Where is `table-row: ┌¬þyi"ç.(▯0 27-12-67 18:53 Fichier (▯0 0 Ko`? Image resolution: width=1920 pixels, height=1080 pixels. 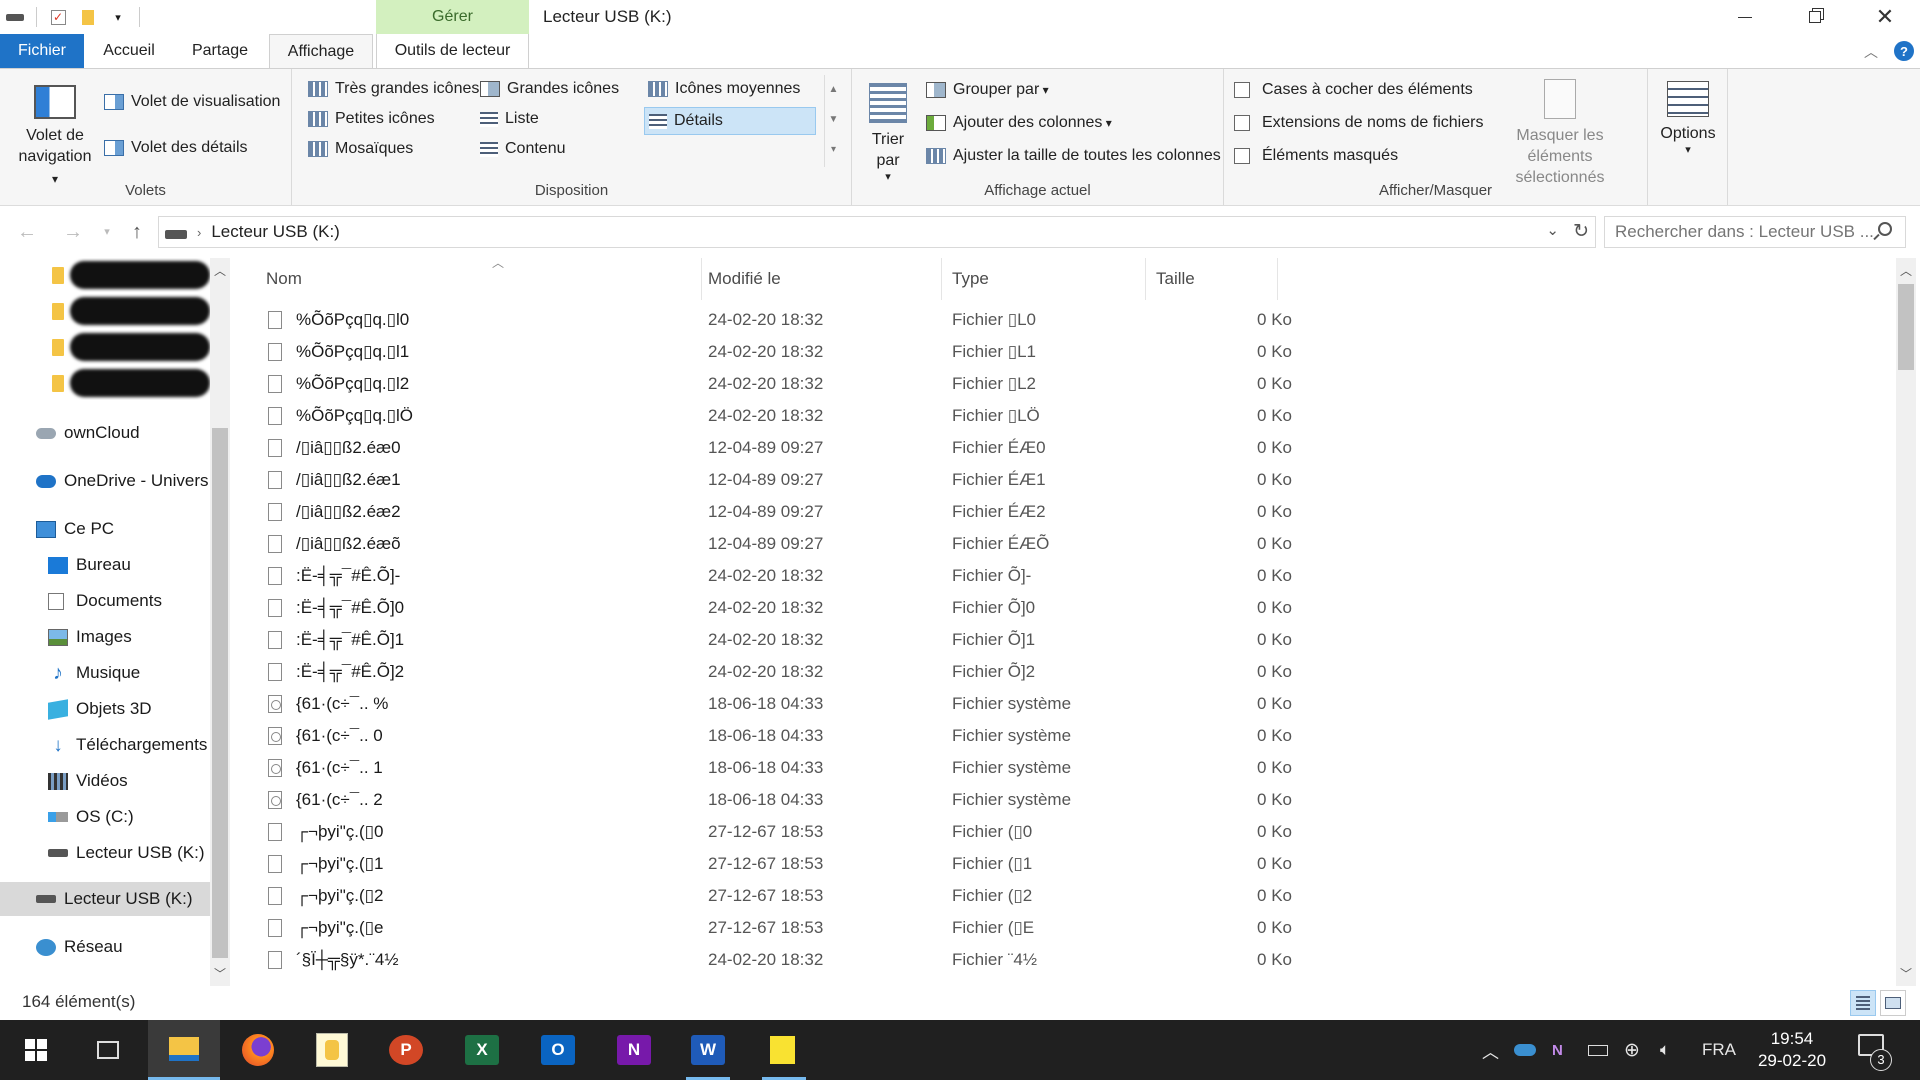
table-row: ┌¬þyi"ç.(▯0 27-12-67 18:53 Fichier (▯0 0 Ko is located at coordinates (885, 832).